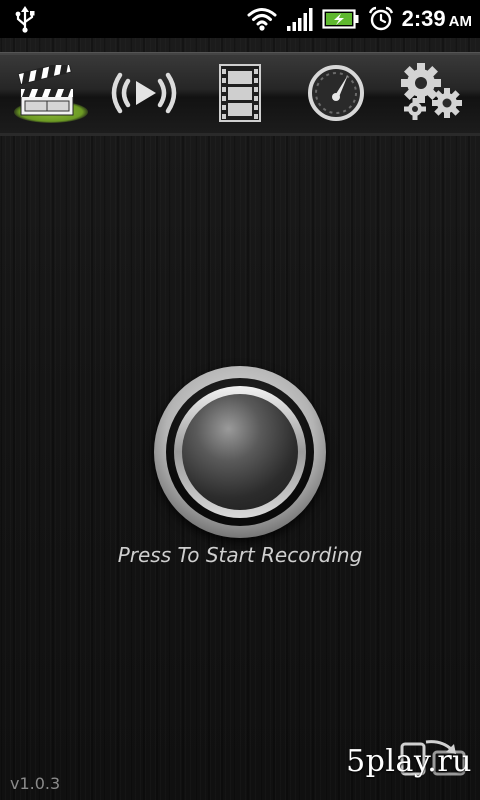 Image resolution: width=480 pixels, height=800 pixels. I want to click on status-clock: 2:39 AM, so click(437, 19).